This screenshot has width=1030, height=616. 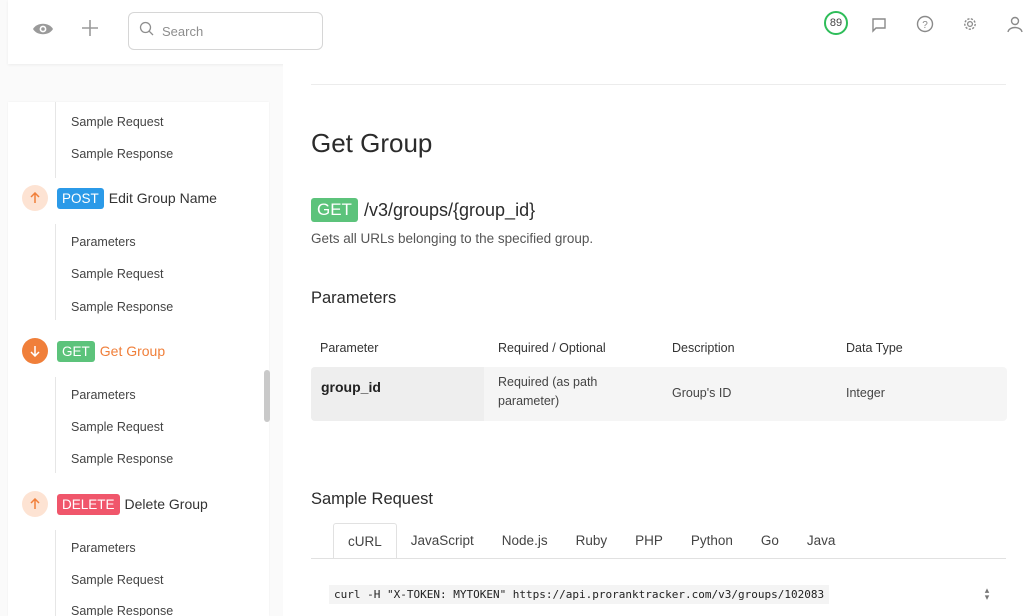 I want to click on eye-icon, so click(x=43, y=29).